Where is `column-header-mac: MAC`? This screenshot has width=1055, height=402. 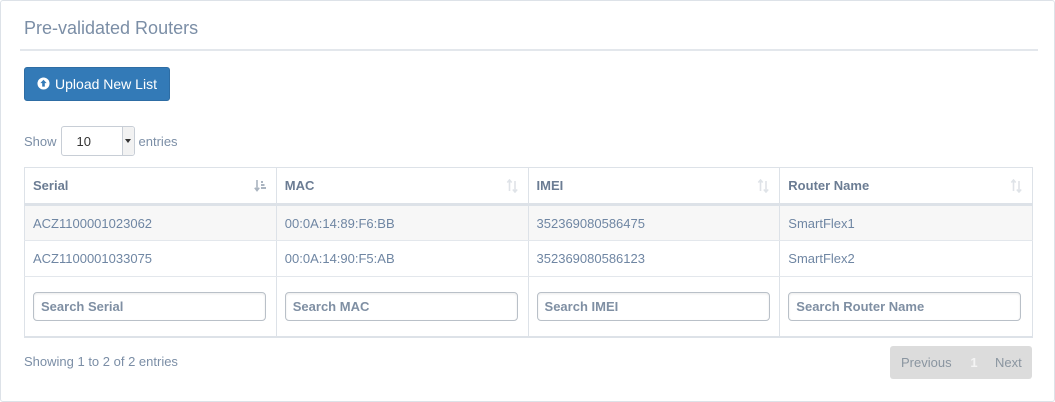
column-header-mac: MAC is located at coordinates (402, 186).